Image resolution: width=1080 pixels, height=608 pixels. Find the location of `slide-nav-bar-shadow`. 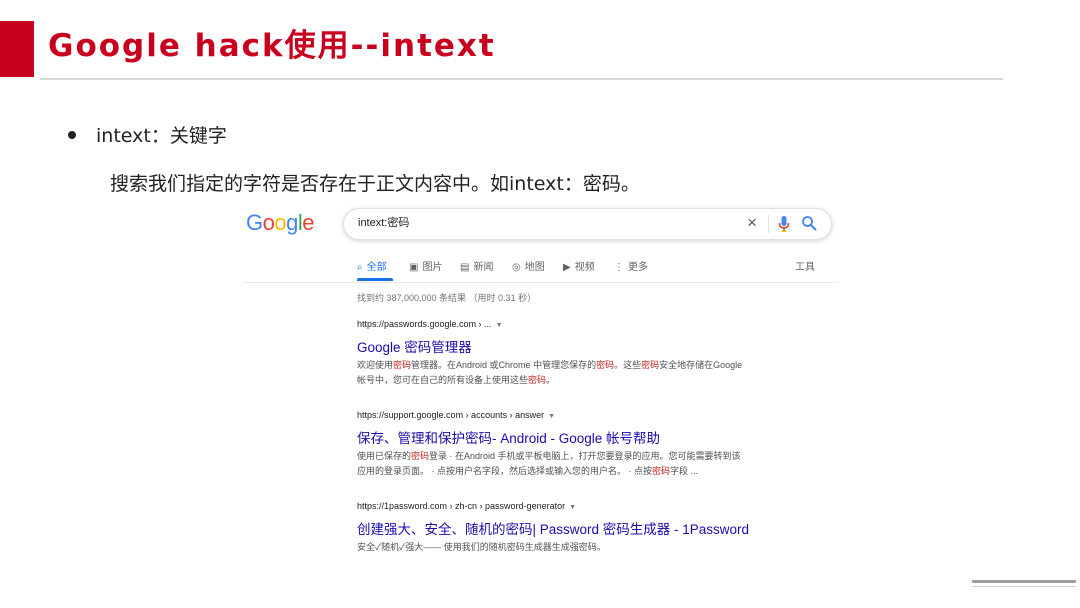

slide-nav-bar-shadow is located at coordinates (1024, 586).